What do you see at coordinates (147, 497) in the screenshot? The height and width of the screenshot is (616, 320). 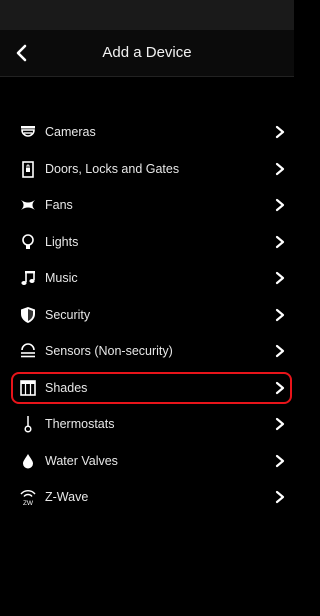 I see `device-row-z-wave: ZW Z-Wave` at bounding box center [147, 497].